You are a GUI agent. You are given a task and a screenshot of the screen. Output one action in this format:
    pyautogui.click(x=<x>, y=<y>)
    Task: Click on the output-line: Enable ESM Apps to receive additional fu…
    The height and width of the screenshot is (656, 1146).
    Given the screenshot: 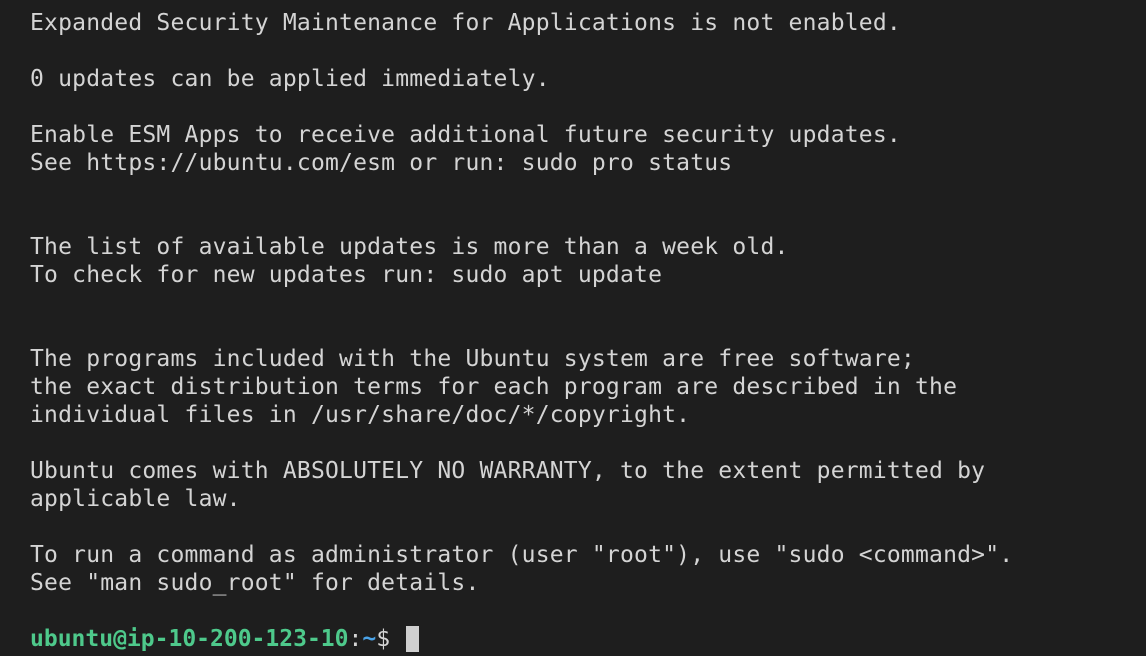 What is the action you would take?
    pyautogui.click(x=465, y=135)
    